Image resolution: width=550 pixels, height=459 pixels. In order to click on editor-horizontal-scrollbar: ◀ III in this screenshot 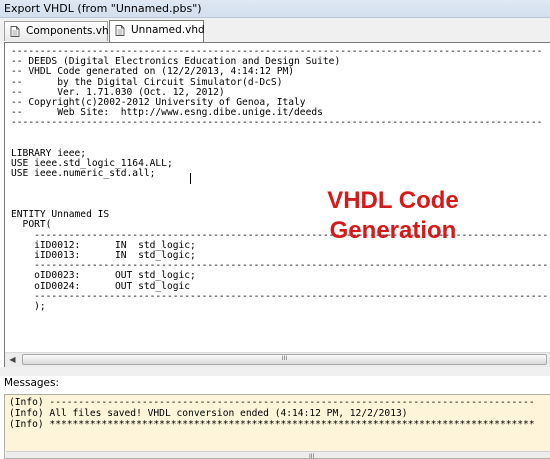, I will do `click(277, 359)`.